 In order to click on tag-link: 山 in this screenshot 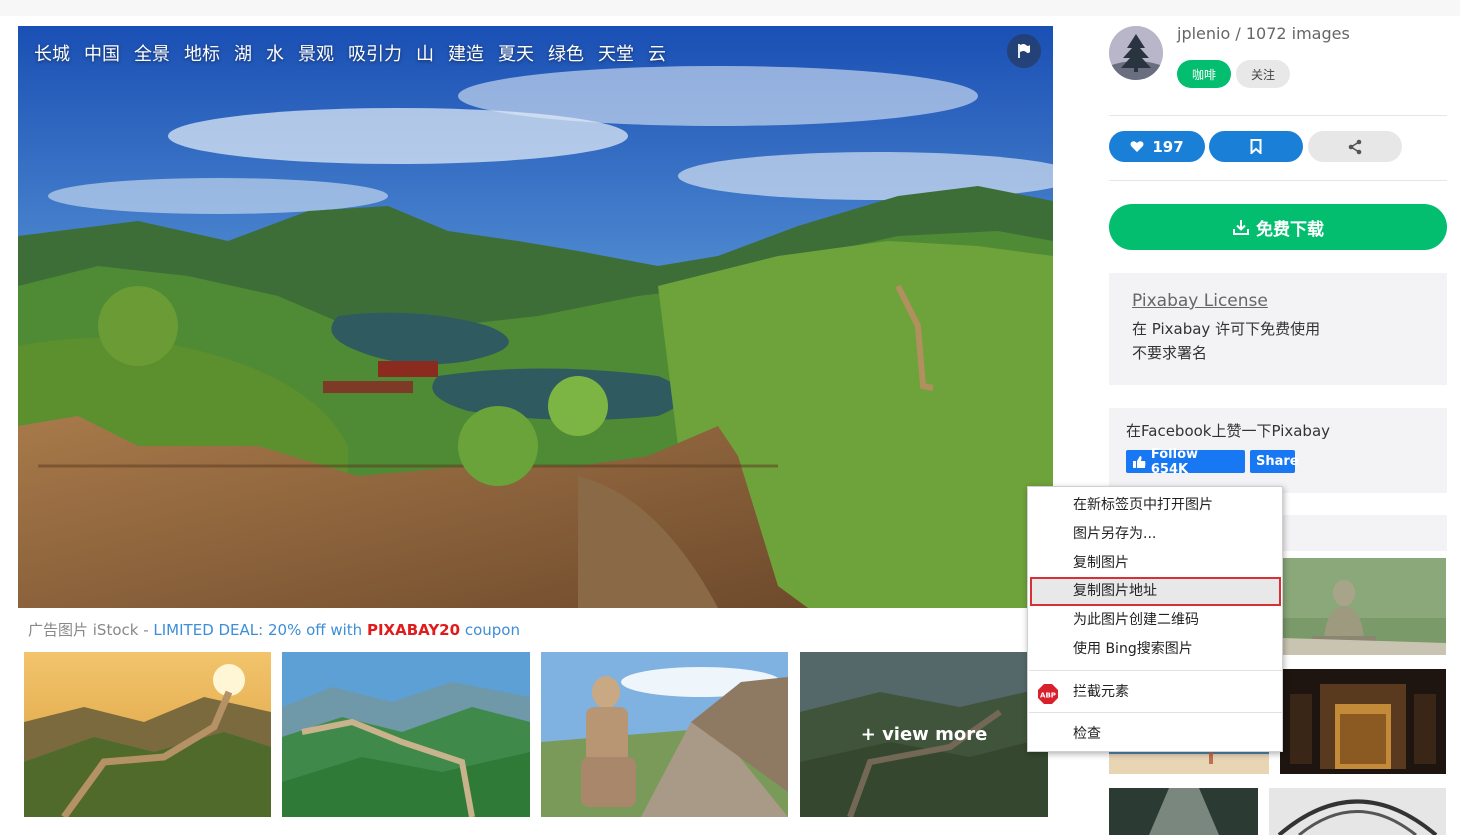, I will do `click(425, 53)`.